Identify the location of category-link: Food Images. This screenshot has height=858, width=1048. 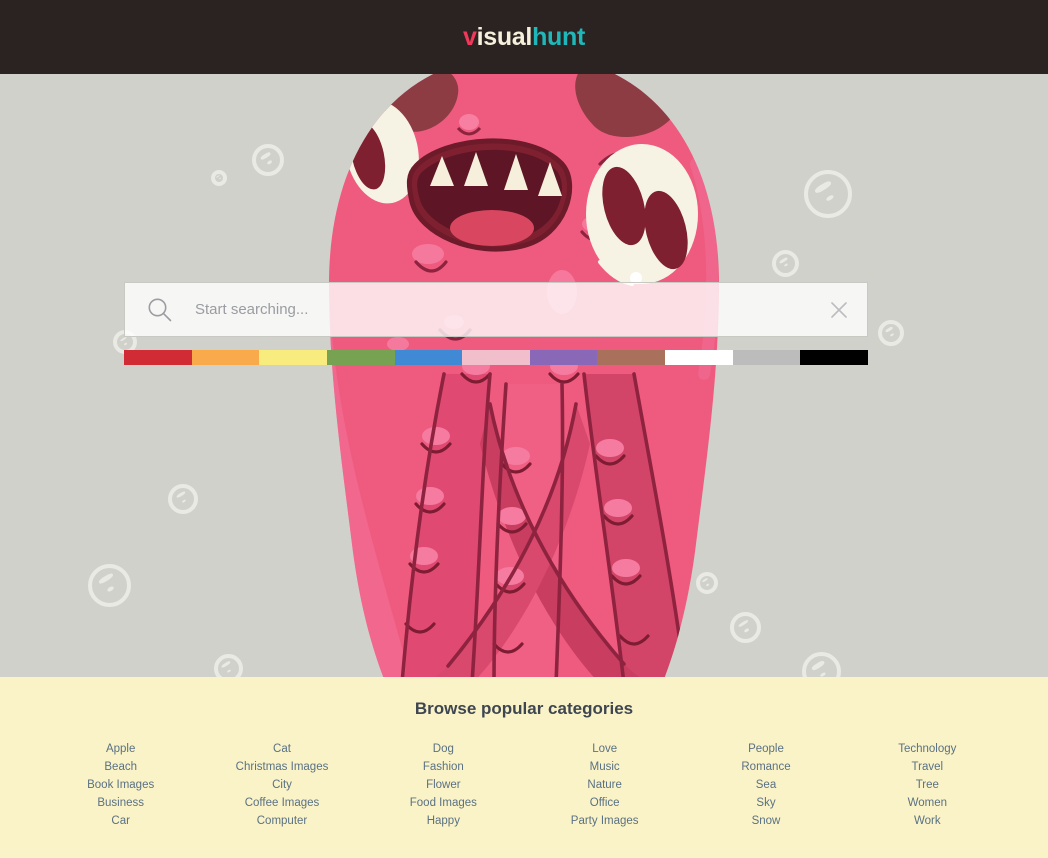
(443, 803).